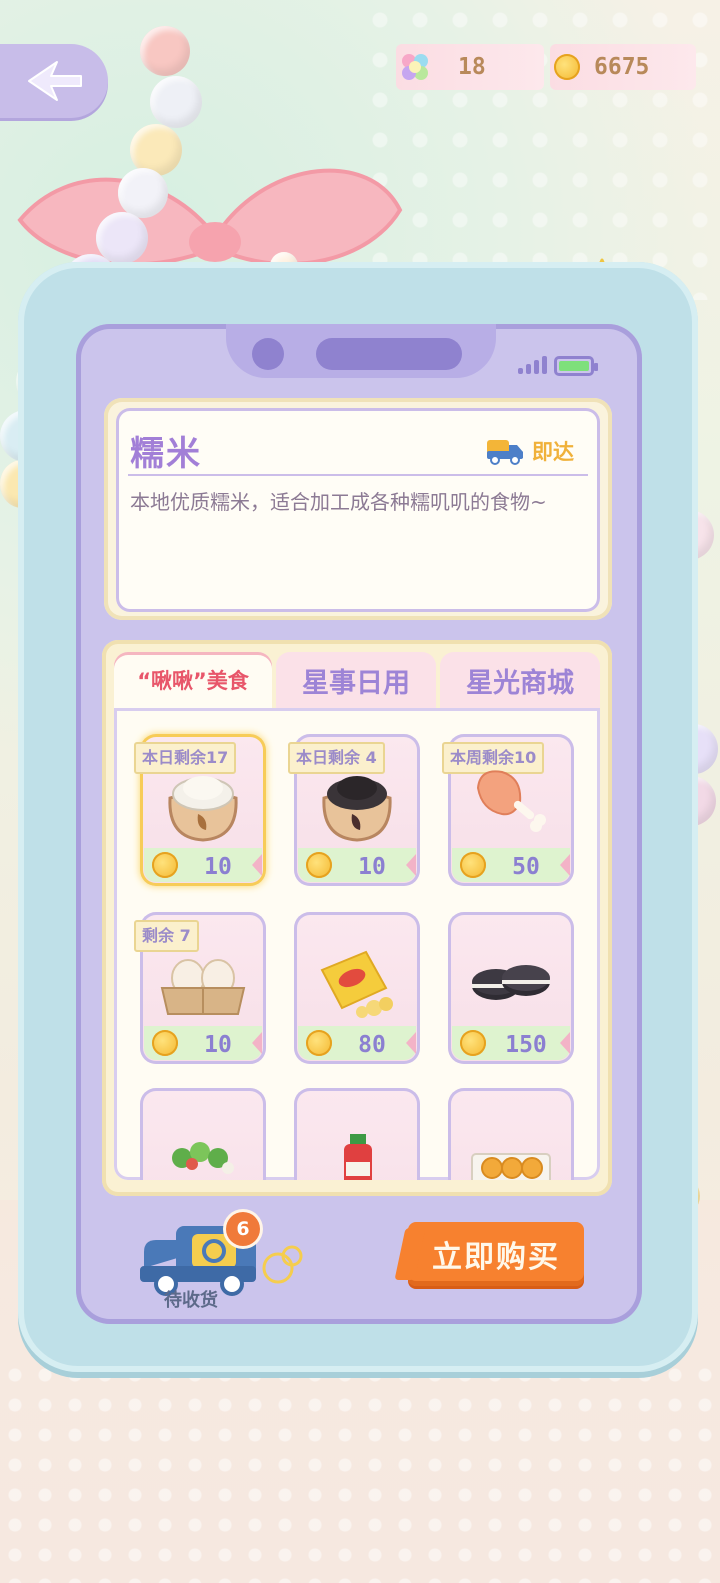  I want to click on star-currency-bar: 18, so click(470, 67).